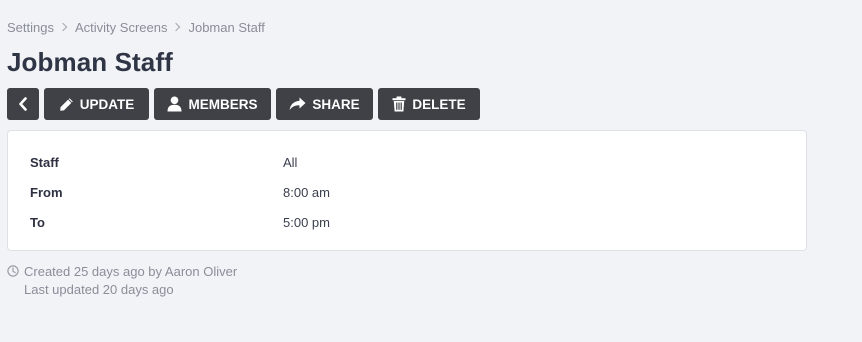  I want to click on trash-icon, so click(399, 104).